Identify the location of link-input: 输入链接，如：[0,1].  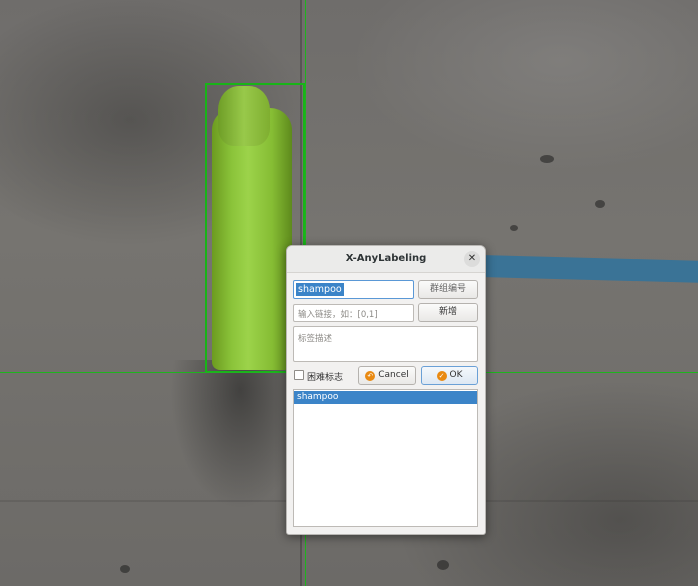
(353, 313).